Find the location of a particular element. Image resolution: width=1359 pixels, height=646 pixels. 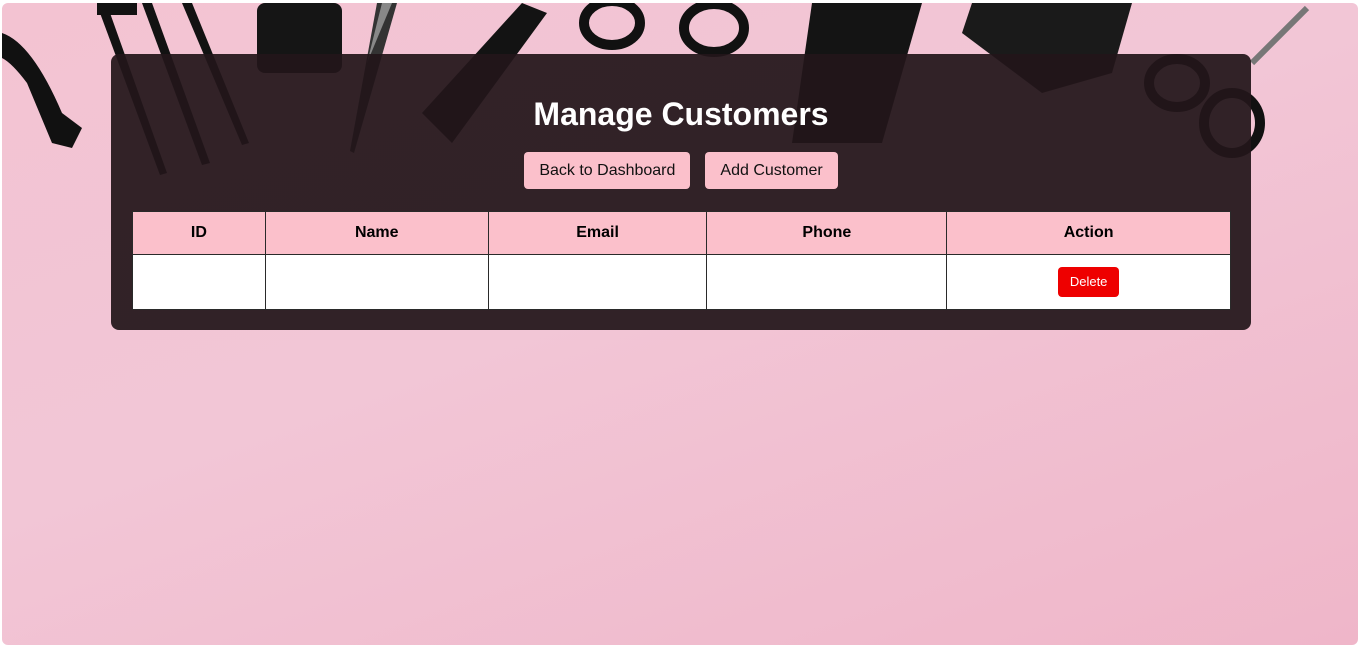

page-title: Manage Customers is located at coordinates (681, 114).